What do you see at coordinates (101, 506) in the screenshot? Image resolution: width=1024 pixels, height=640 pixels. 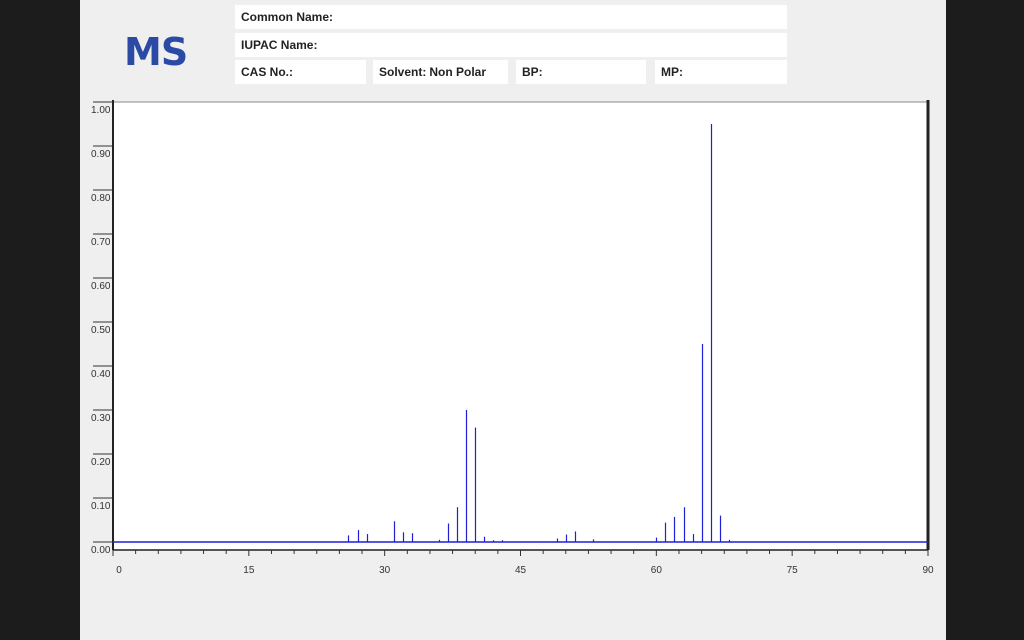 I see `y-tick-label: 0.10` at bounding box center [101, 506].